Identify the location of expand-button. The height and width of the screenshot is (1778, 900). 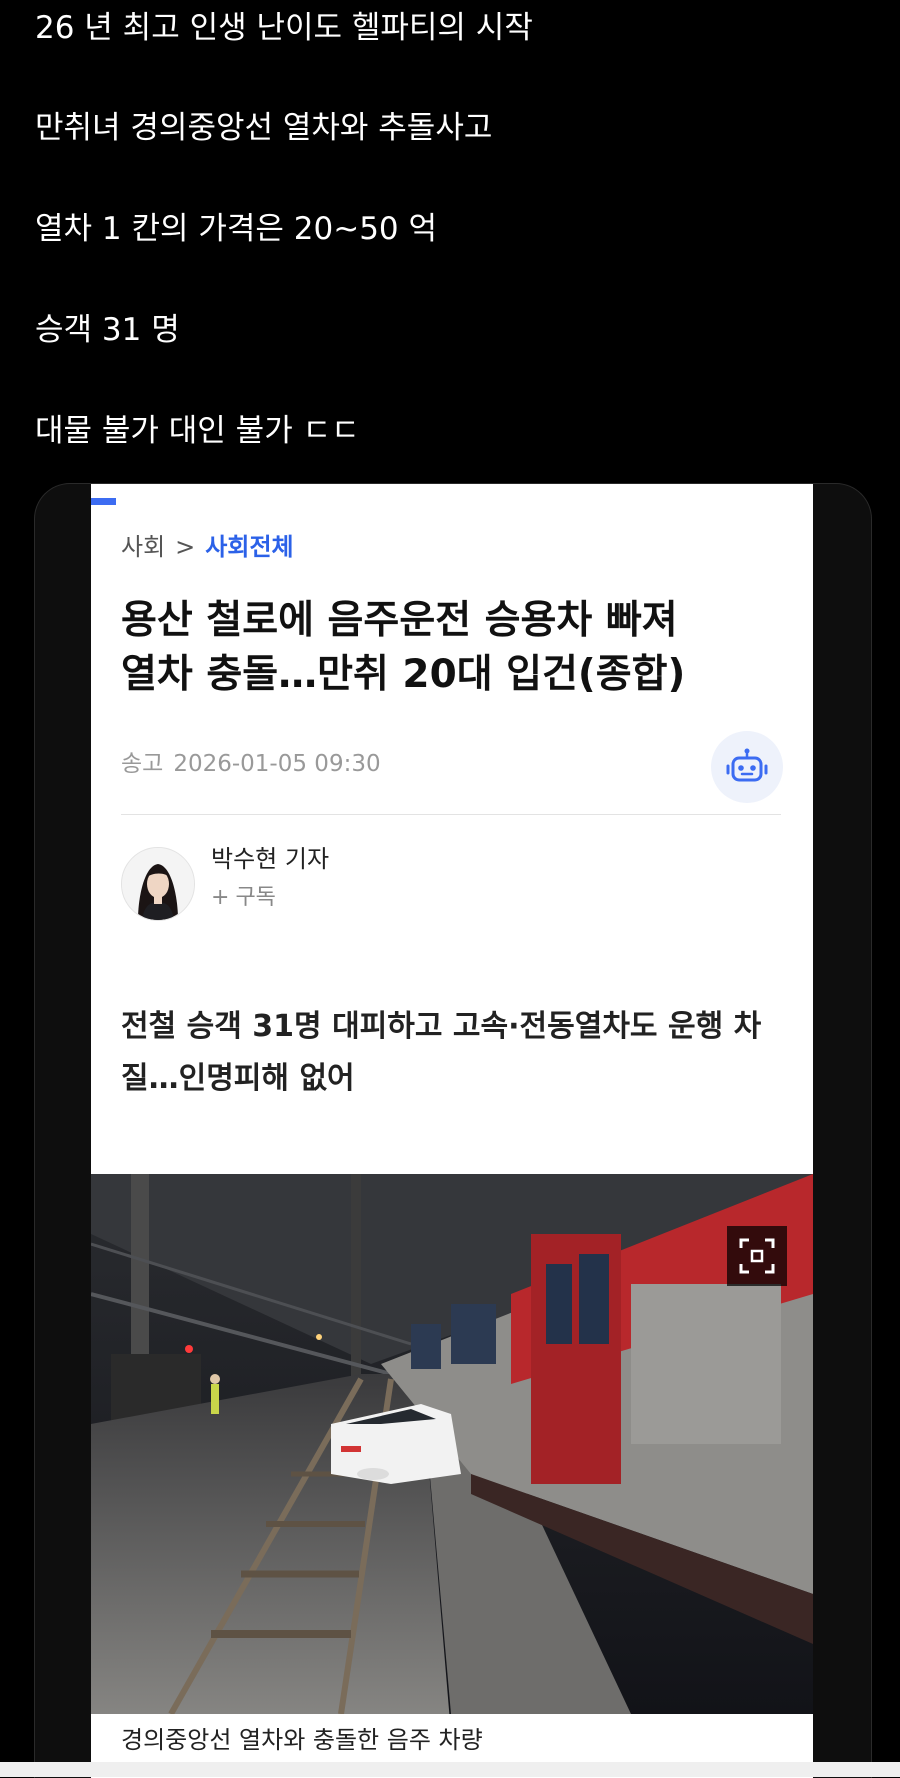
(757, 1256).